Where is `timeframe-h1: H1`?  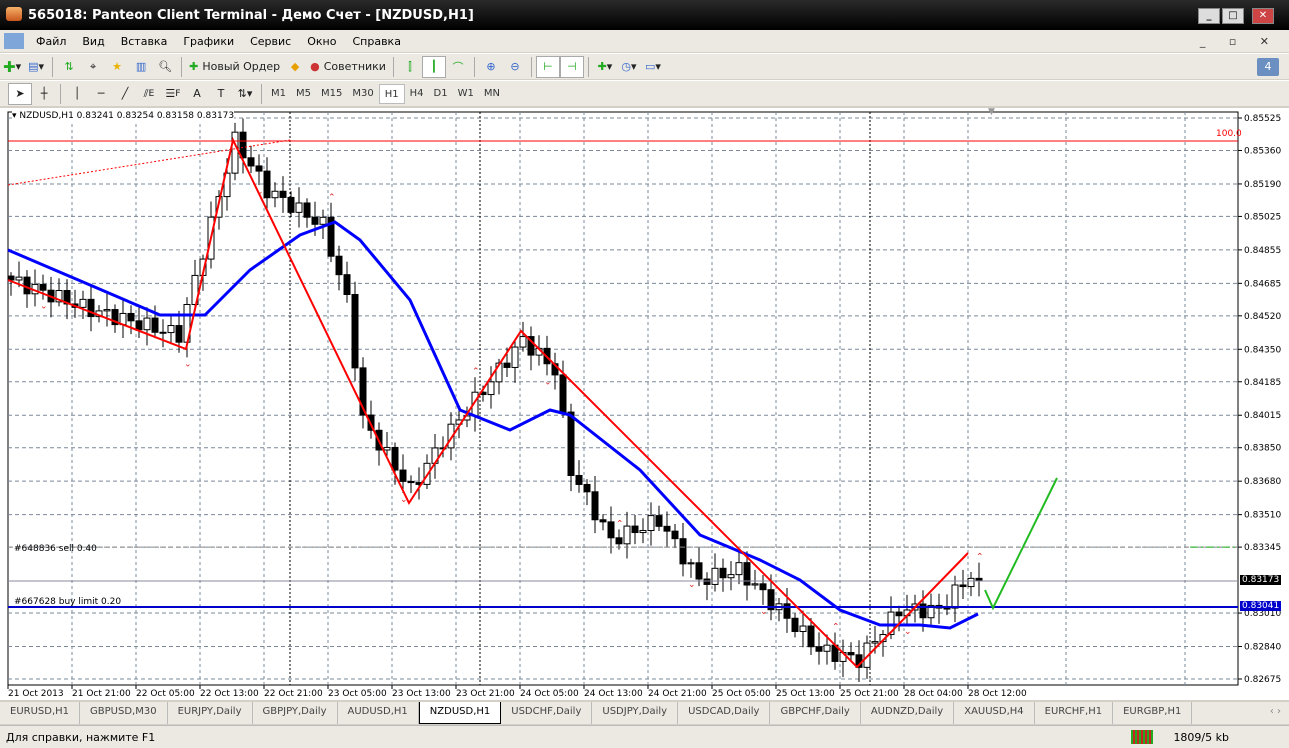
timeframe-h1: H1 is located at coordinates (391, 93).